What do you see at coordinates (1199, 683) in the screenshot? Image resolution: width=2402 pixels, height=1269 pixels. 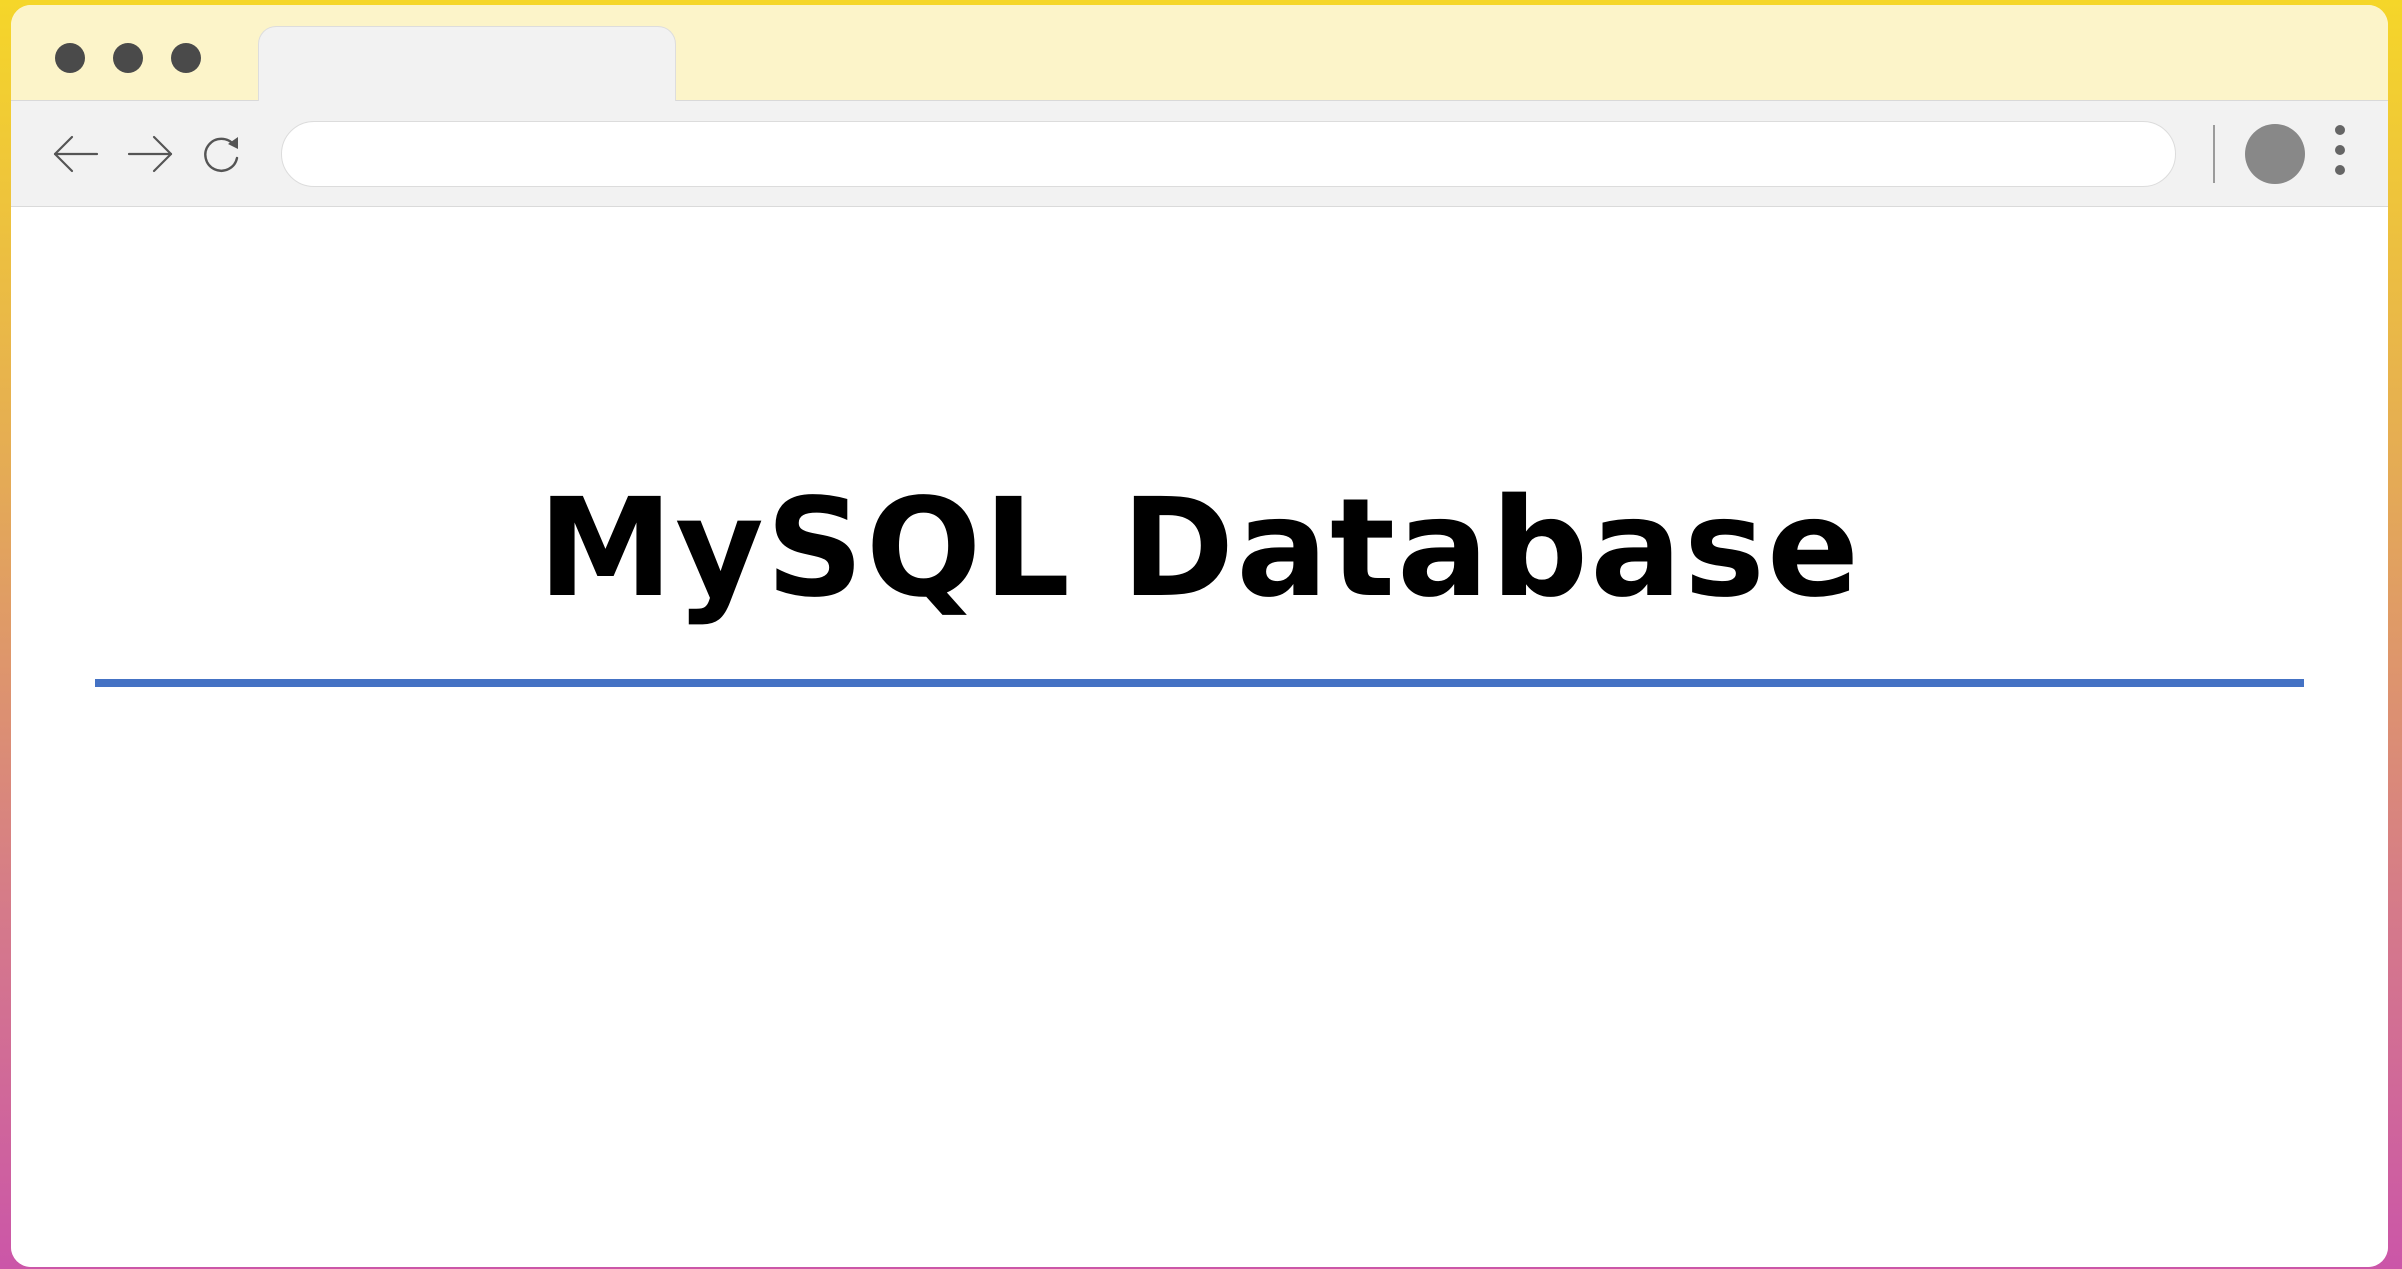 I see `title-divider-rule` at bounding box center [1199, 683].